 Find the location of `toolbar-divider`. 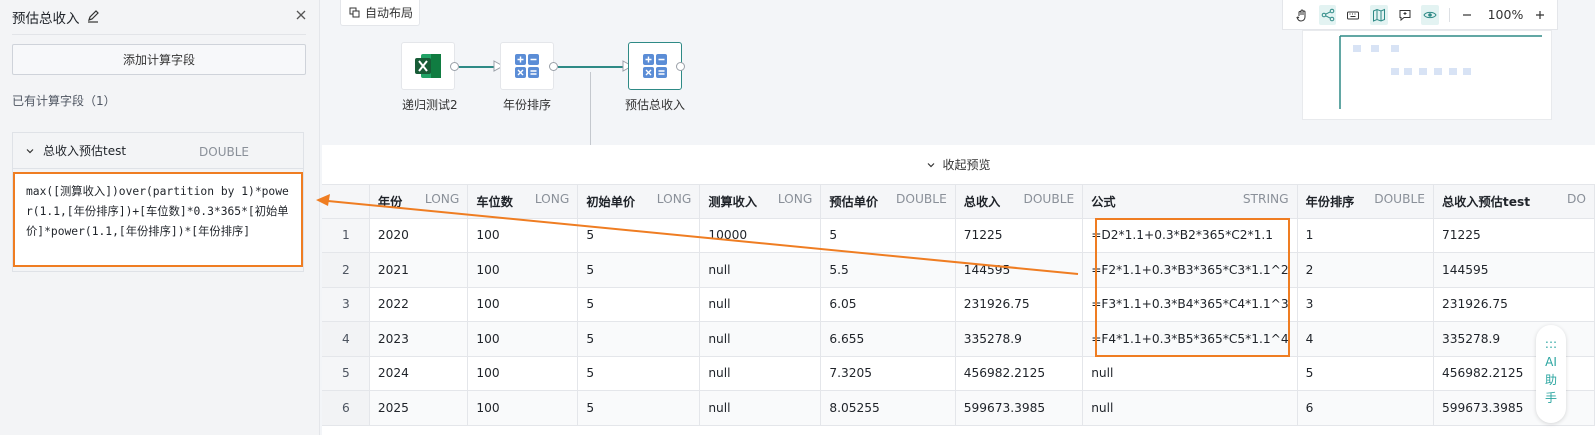

toolbar-divider is located at coordinates (1449, 14).